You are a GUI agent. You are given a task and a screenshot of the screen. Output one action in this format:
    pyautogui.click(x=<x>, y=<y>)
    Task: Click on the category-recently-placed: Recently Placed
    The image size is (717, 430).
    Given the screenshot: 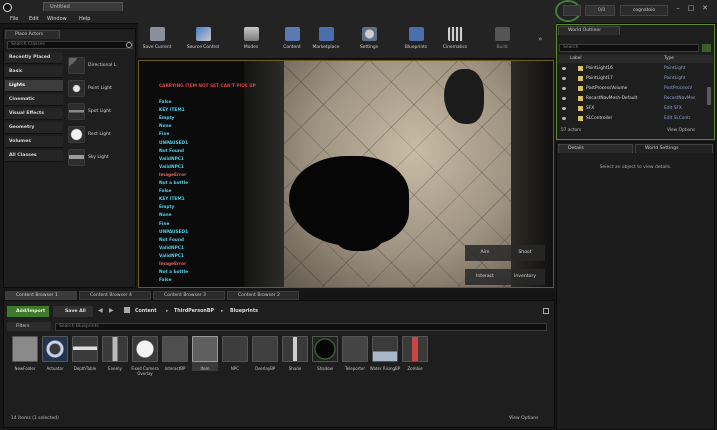 What is the action you would take?
    pyautogui.click(x=34, y=58)
    